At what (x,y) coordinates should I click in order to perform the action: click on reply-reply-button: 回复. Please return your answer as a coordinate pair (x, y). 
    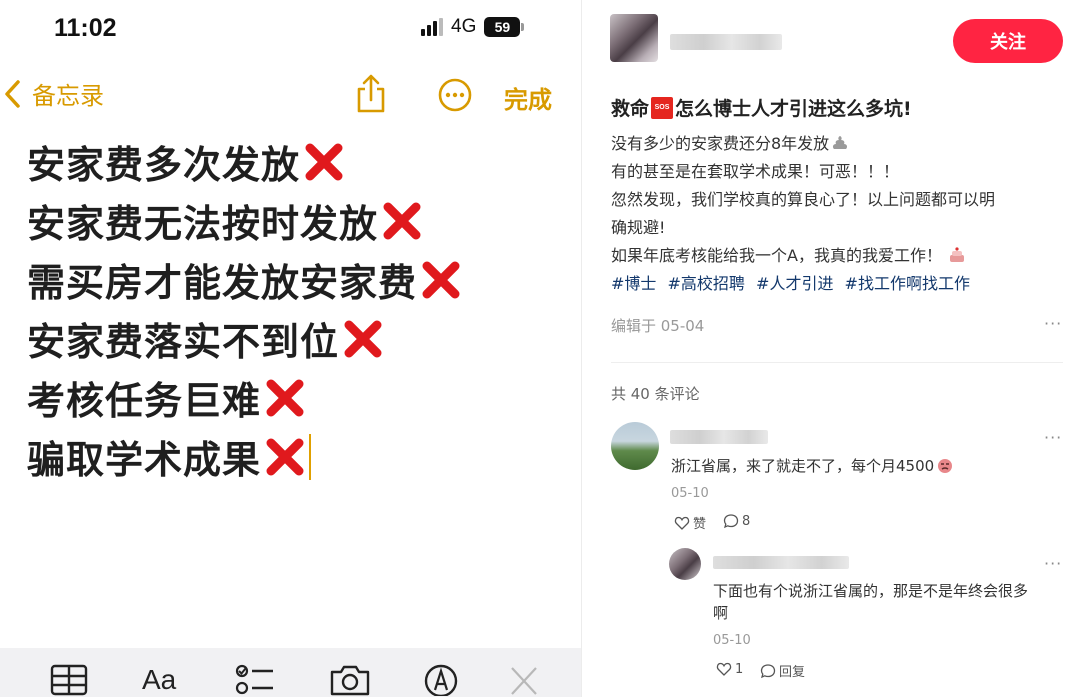
    Looking at the image, I should click on (782, 670).